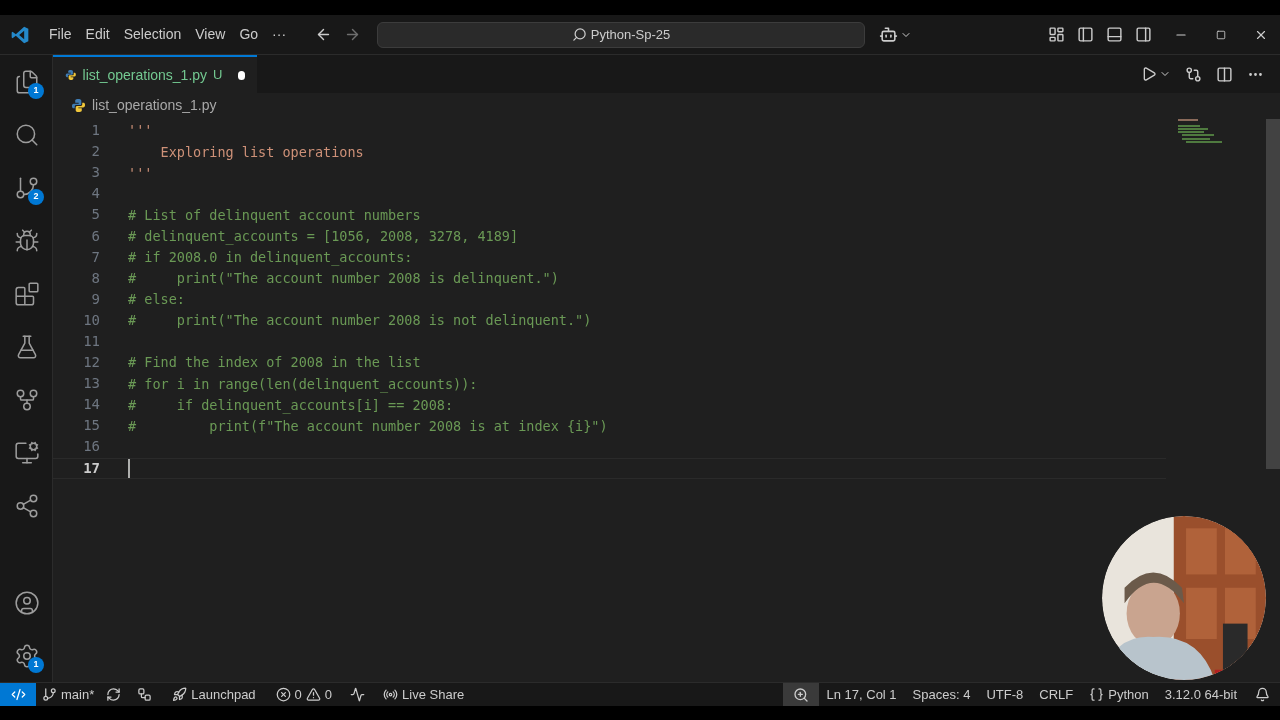 This screenshot has height=720, width=1280. Describe the element at coordinates (1056, 694) in the screenshot. I see `status-item: CRLF` at that location.